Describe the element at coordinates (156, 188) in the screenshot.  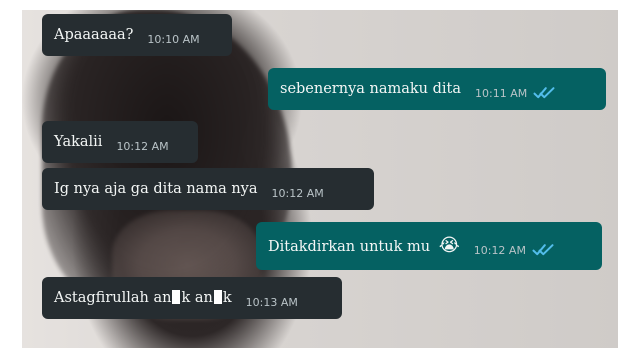
I see `message-text: Ig nya aja ga dita nama nya` at that location.